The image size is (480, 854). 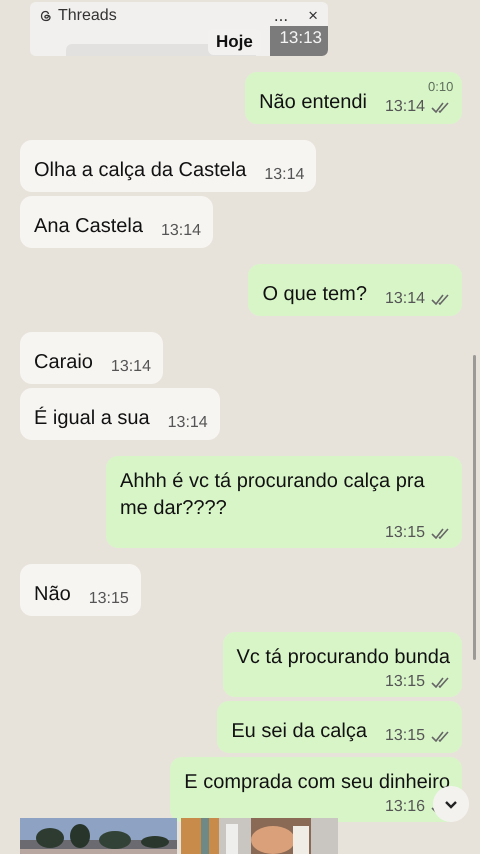 I want to click on app-name: Threads, so click(x=88, y=16).